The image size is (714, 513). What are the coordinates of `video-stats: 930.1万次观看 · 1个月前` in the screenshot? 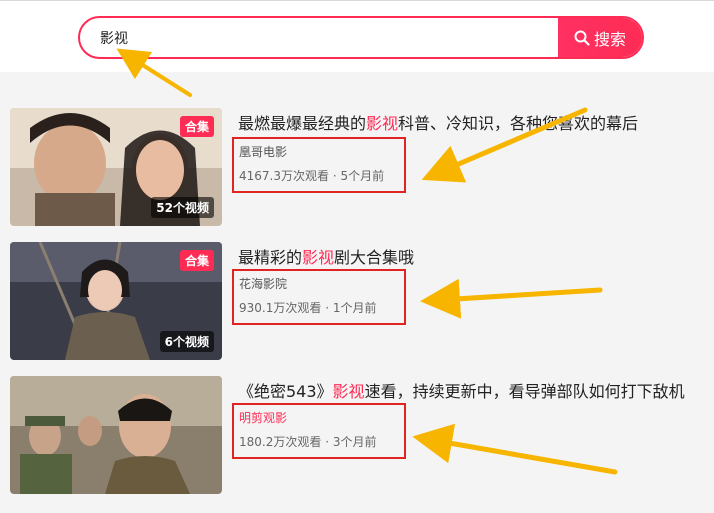 It's located at (319, 308).